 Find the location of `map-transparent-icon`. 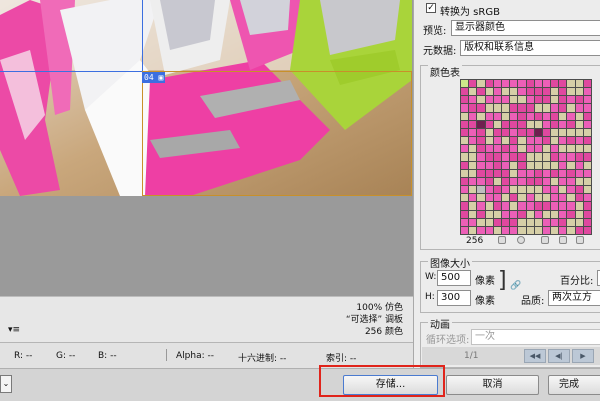

map-transparent-icon is located at coordinates (502, 240).